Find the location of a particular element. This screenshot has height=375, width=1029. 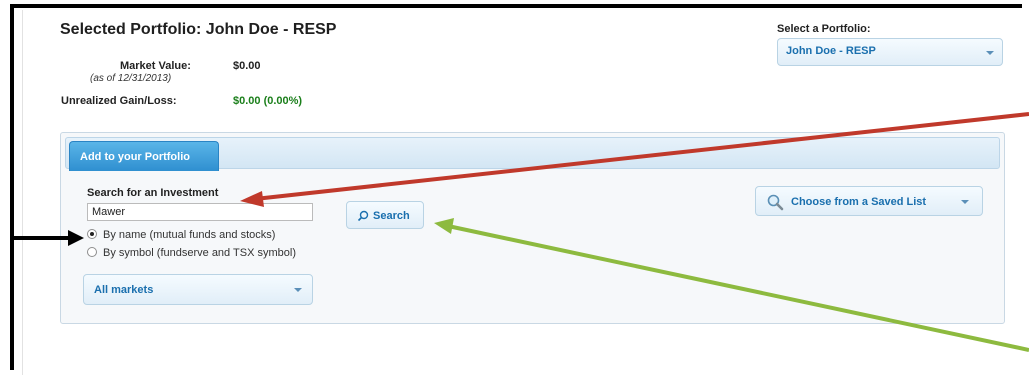

annotation-arrow-black is located at coordinates (39, 123).